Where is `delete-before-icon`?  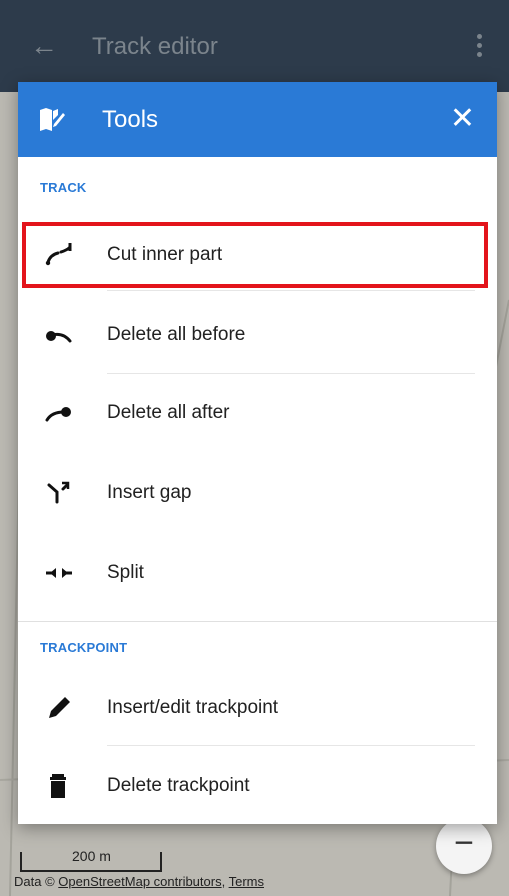 delete-before-icon is located at coordinates (59, 335).